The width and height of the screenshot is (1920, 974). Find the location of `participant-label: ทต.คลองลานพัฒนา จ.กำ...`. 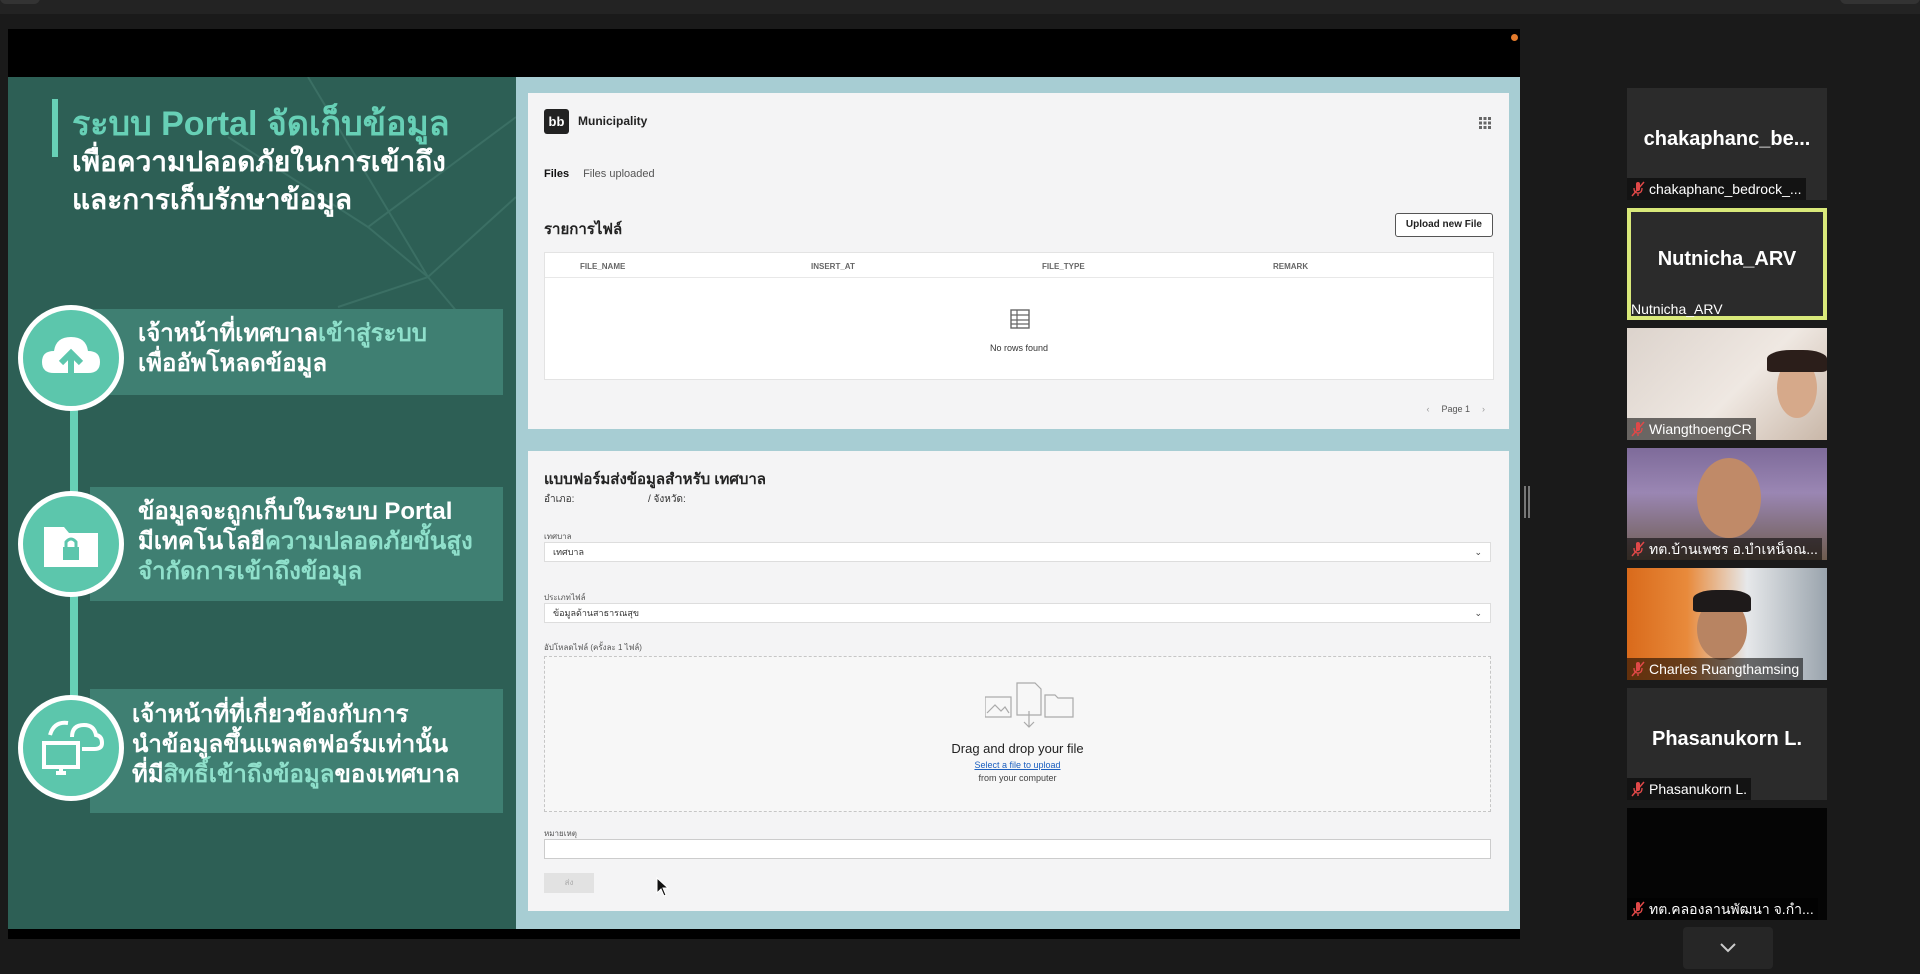

participant-label: ทต.คลองลานพัฒนา จ.กำ... is located at coordinates (1722, 909).